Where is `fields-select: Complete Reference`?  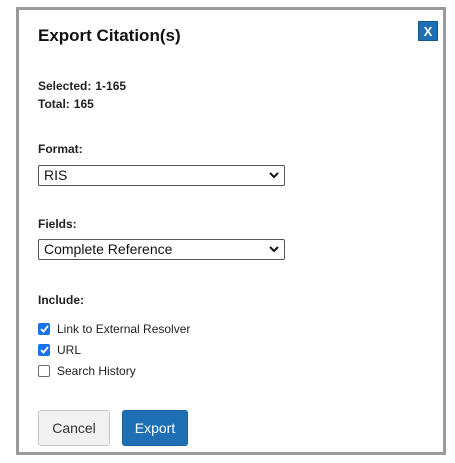 fields-select: Complete Reference is located at coordinates (161, 249).